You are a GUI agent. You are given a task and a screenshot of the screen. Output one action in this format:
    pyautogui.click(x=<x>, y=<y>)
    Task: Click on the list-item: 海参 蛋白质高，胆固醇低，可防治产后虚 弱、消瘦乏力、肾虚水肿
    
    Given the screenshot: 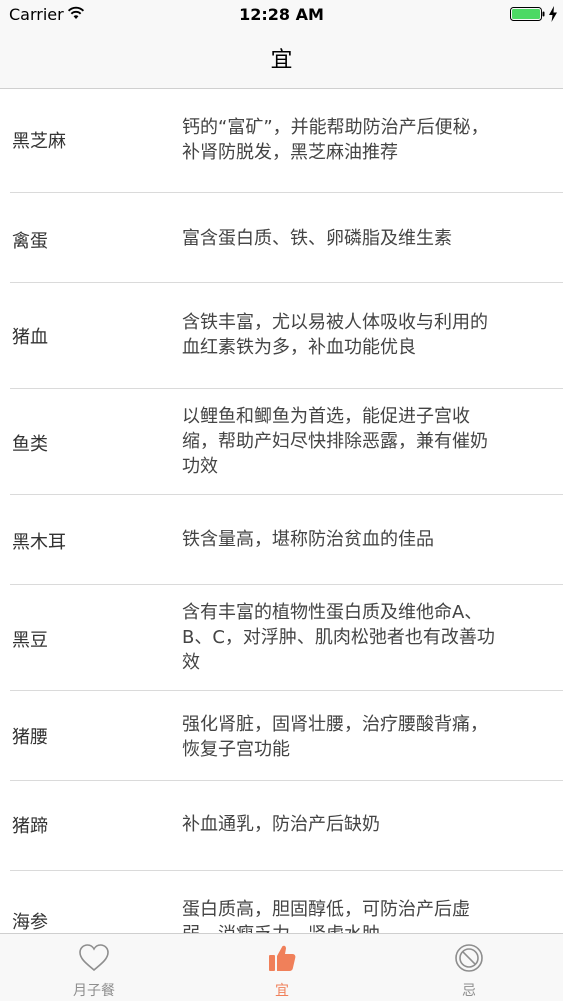 What is the action you would take?
    pyautogui.click(x=281, y=902)
    